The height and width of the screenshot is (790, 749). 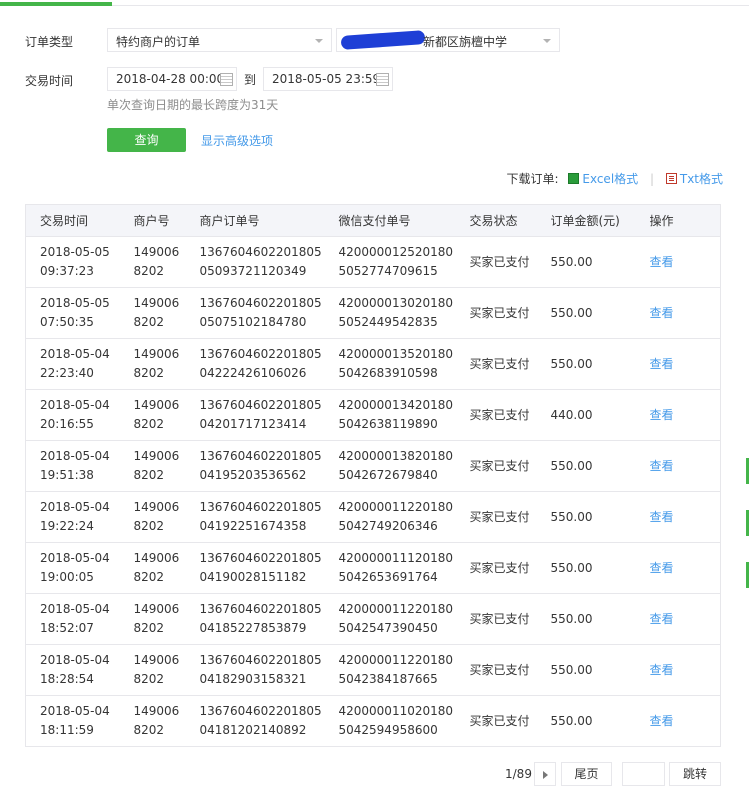 What do you see at coordinates (255, 415) in the screenshot?
I see `cell-order-no: 136760460220180504201717123414` at bounding box center [255, 415].